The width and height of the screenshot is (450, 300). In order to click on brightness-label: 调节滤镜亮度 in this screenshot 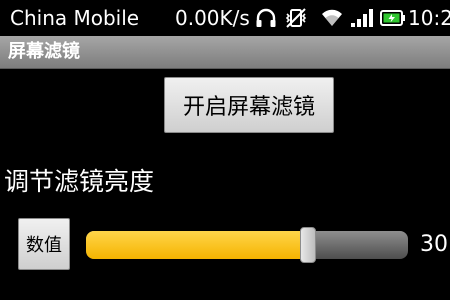, I will do `click(79, 181)`.